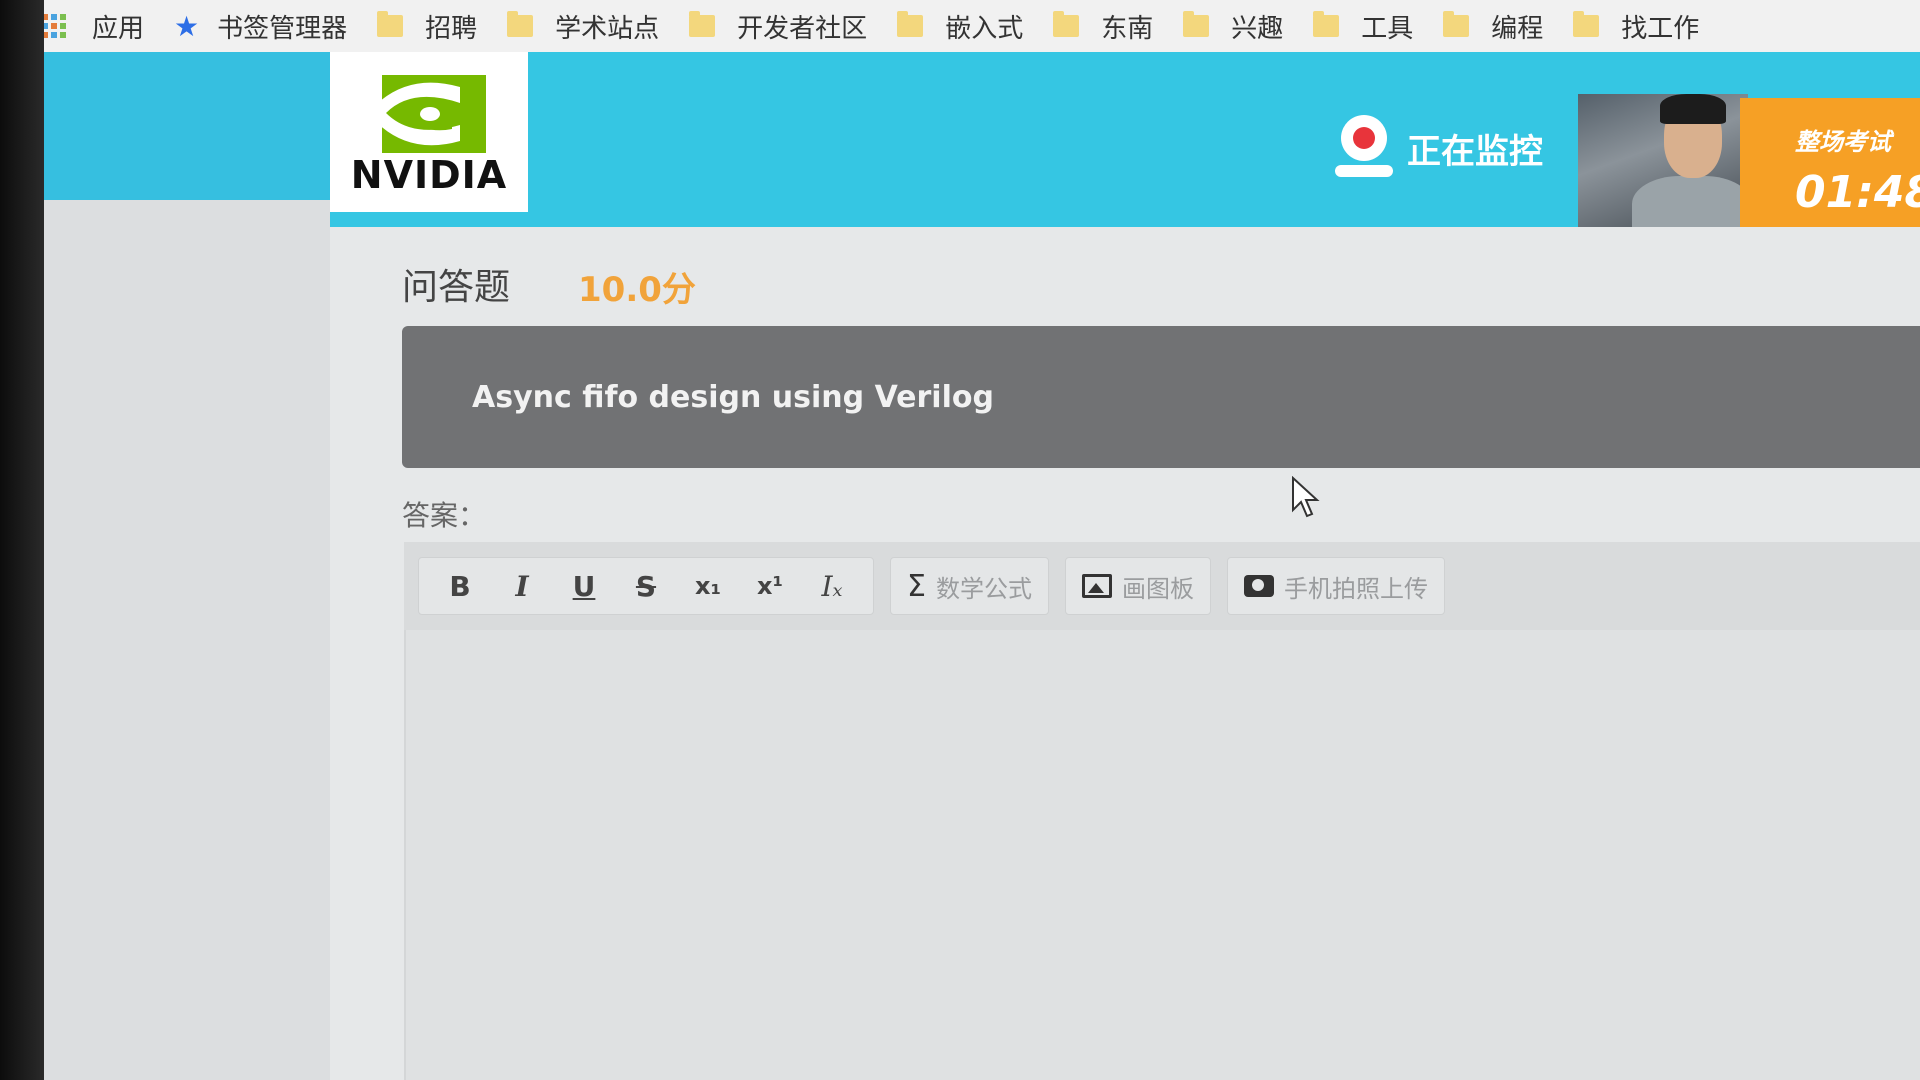  I want to click on header-left-band, so click(165, 126).